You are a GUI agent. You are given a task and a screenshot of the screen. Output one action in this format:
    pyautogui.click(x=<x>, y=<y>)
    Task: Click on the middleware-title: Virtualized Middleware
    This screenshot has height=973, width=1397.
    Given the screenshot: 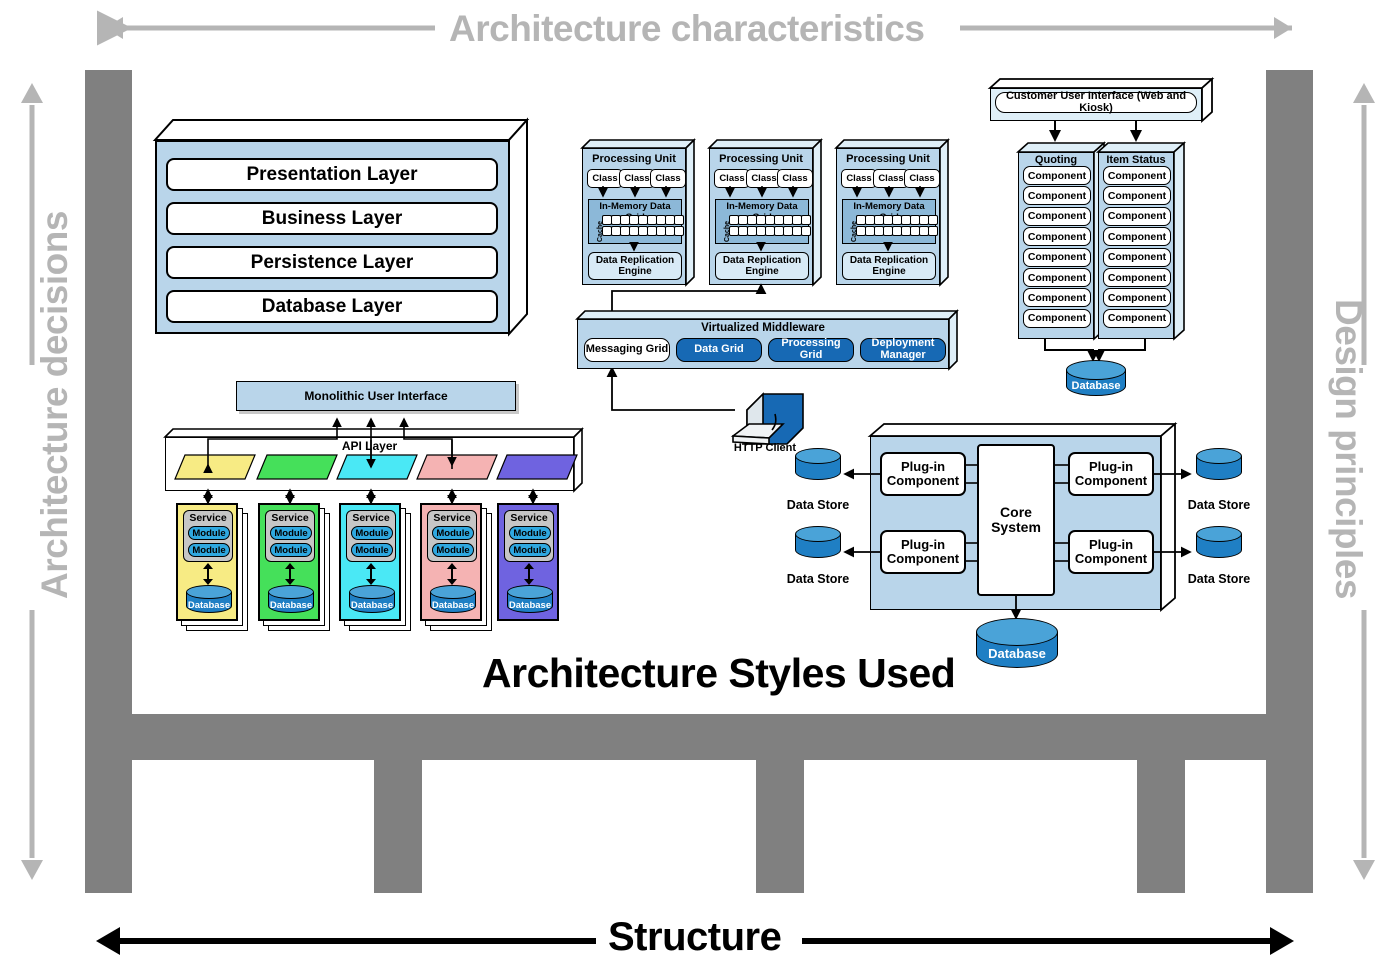 What is the action you would take?
    pyautogui.click(x=763, y=328)
    